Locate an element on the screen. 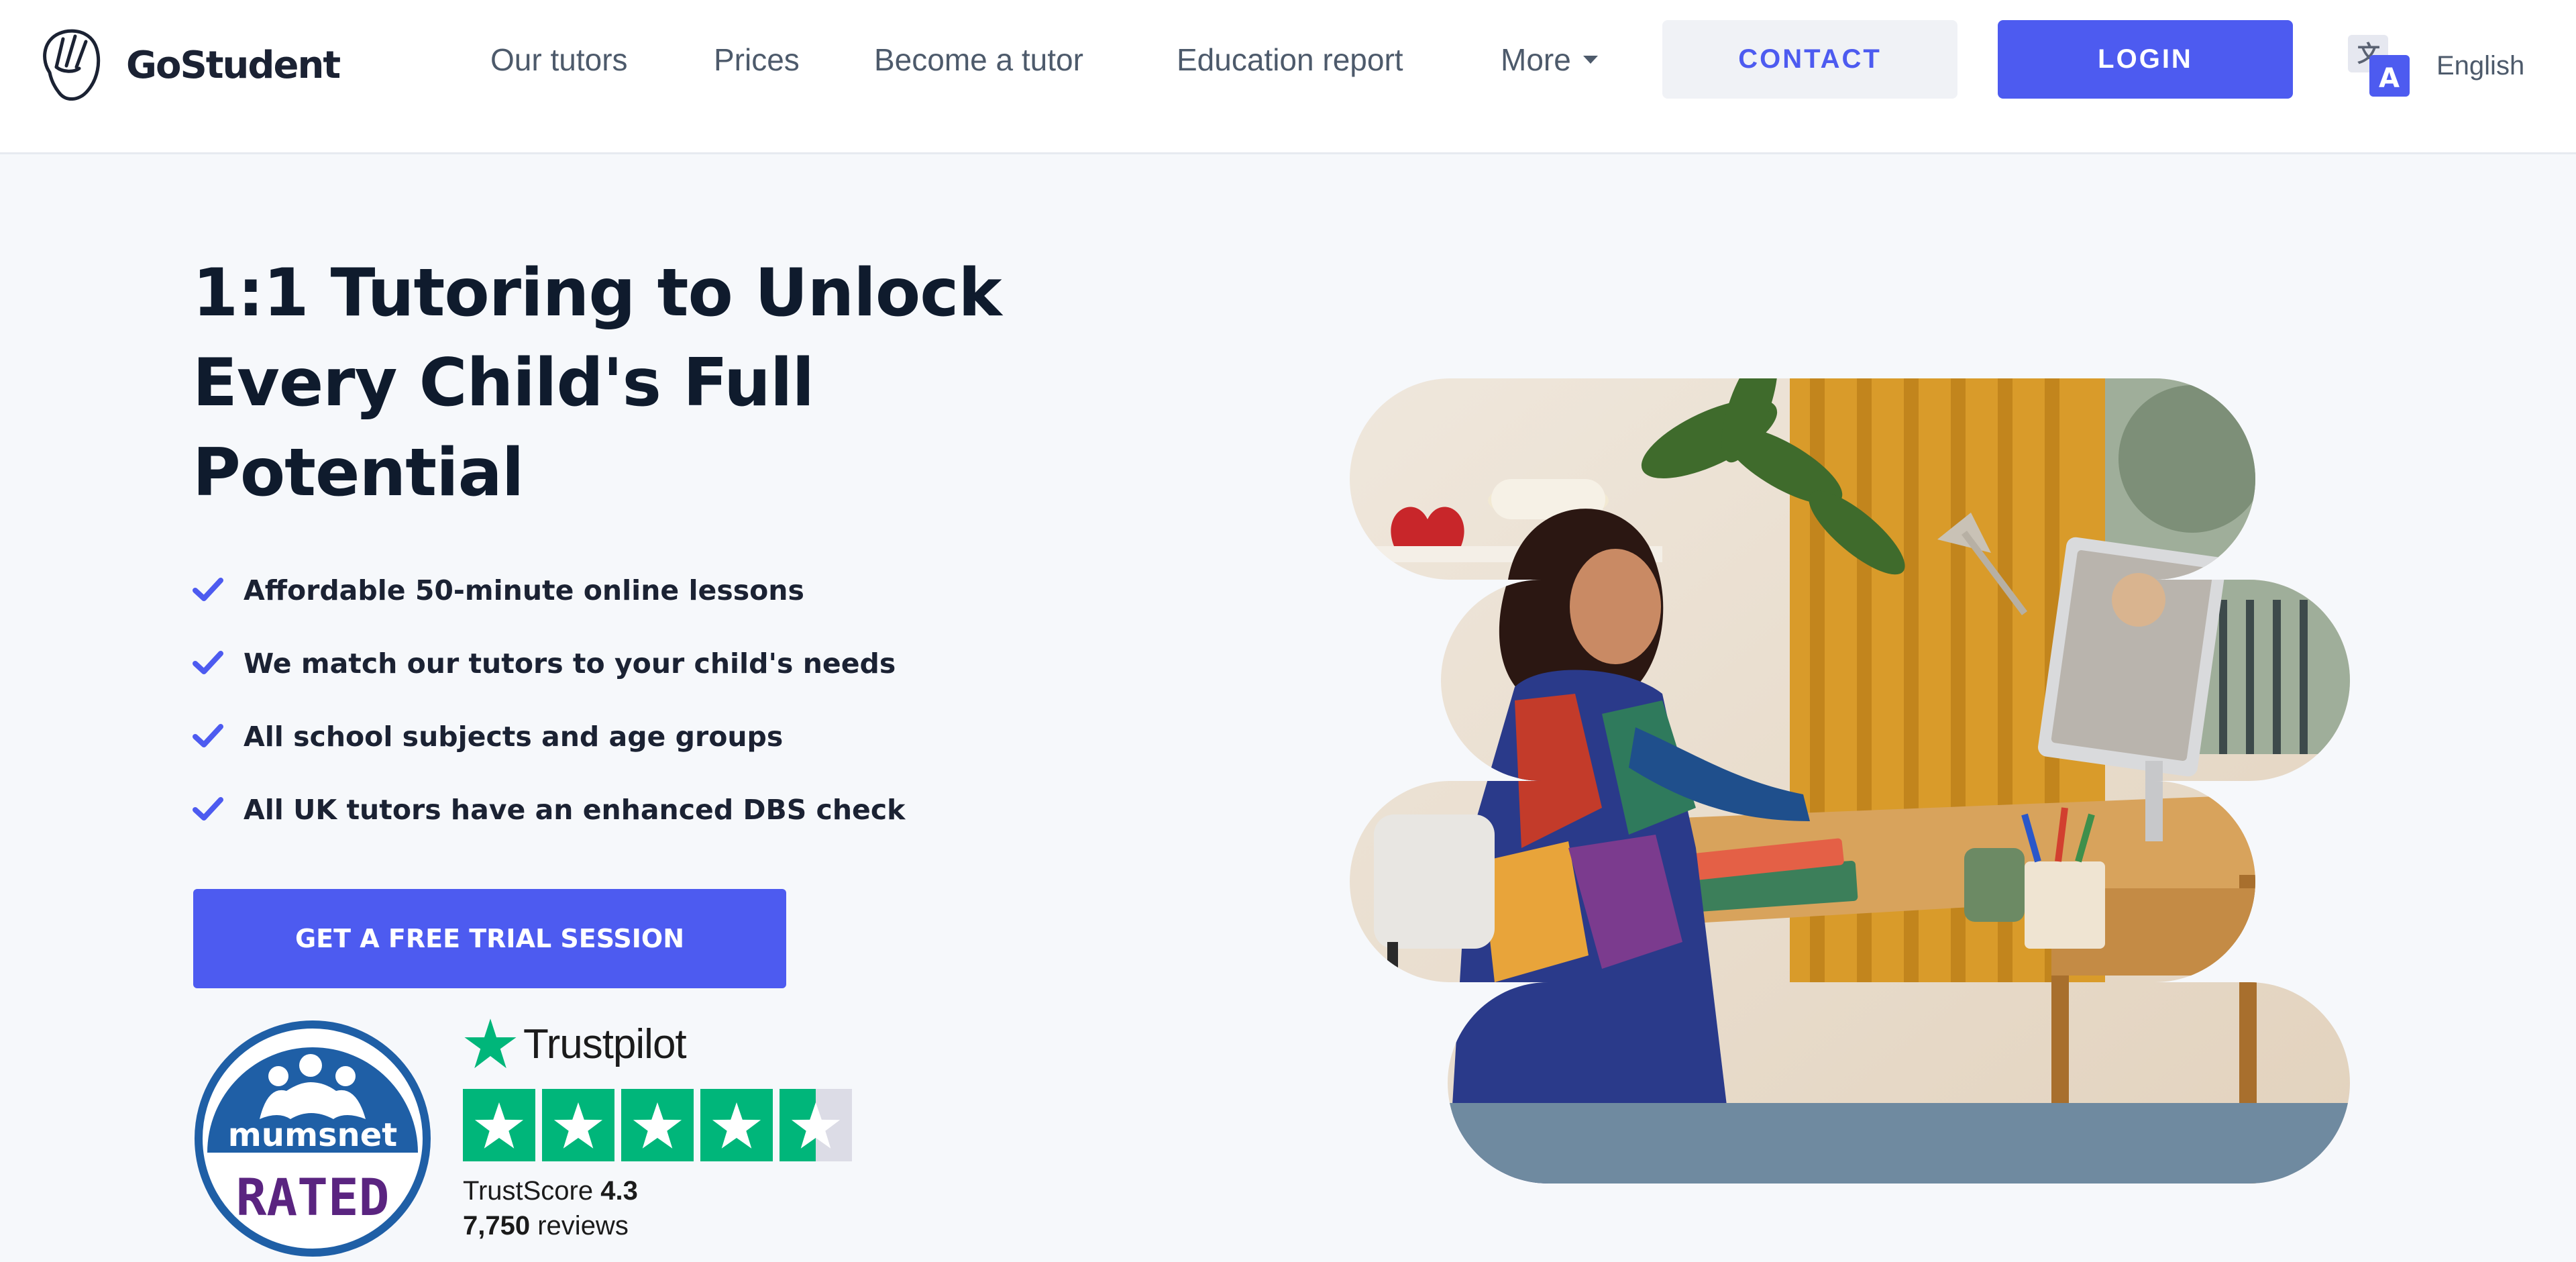  chevron-down-icon is located at coordinates (1590, 59).